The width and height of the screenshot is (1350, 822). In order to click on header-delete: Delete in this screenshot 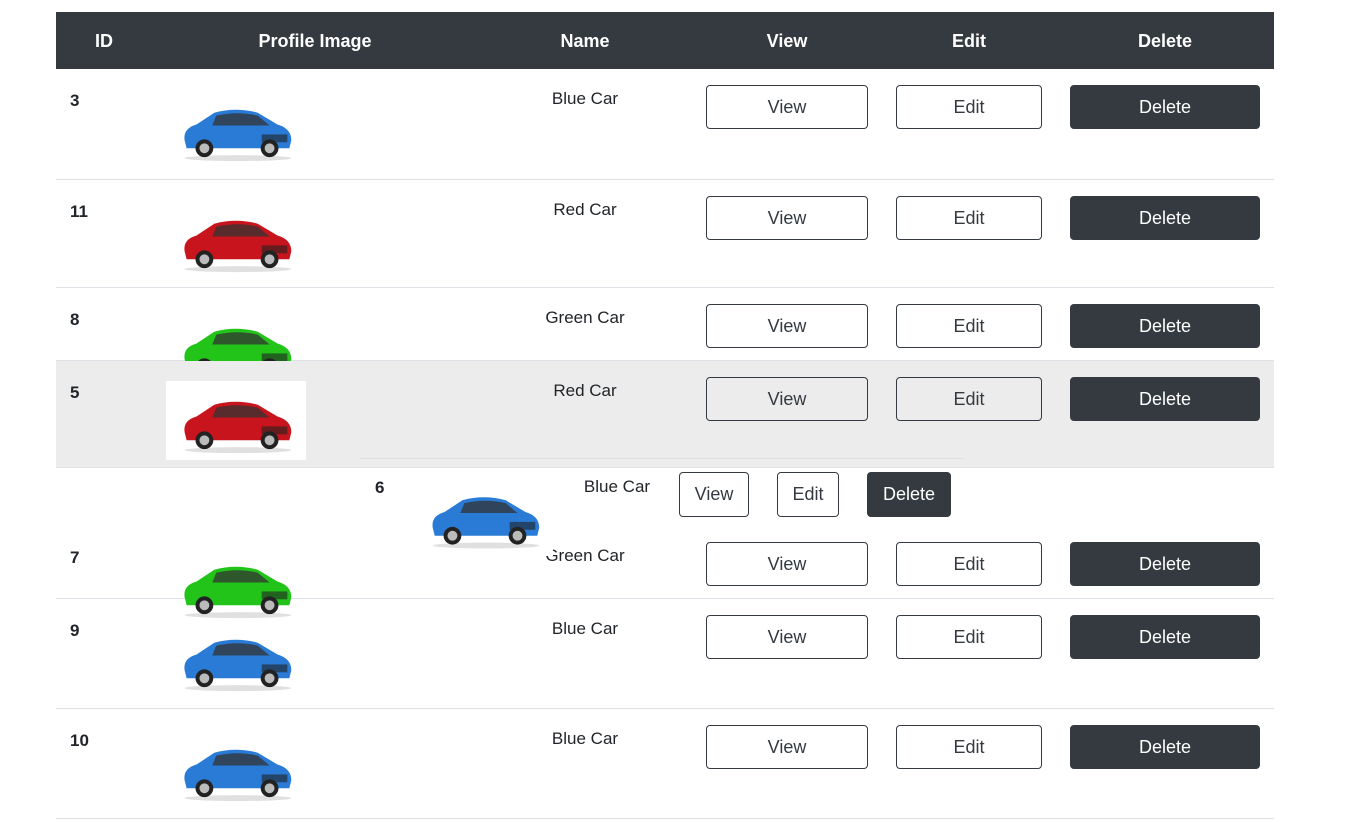, I will do `click(1165, 41)`.